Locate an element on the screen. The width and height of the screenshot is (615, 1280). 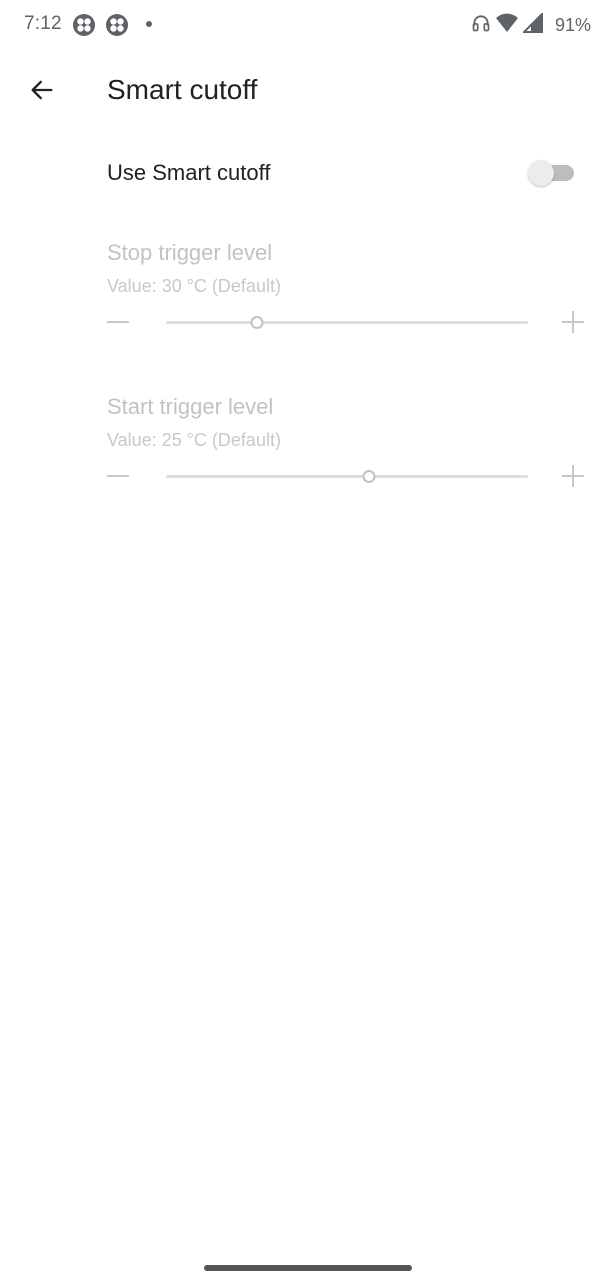
use-smart-cutoff-row: Use Smart cutoff is located at coordinates (307, 174).